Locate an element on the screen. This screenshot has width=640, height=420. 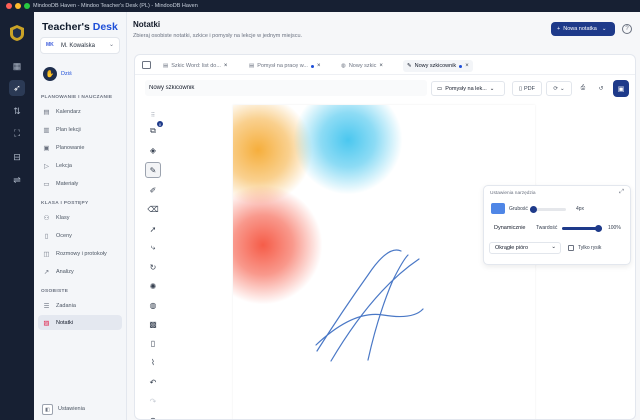
redo-icon: ↷ is located at coordinates (153, 401).